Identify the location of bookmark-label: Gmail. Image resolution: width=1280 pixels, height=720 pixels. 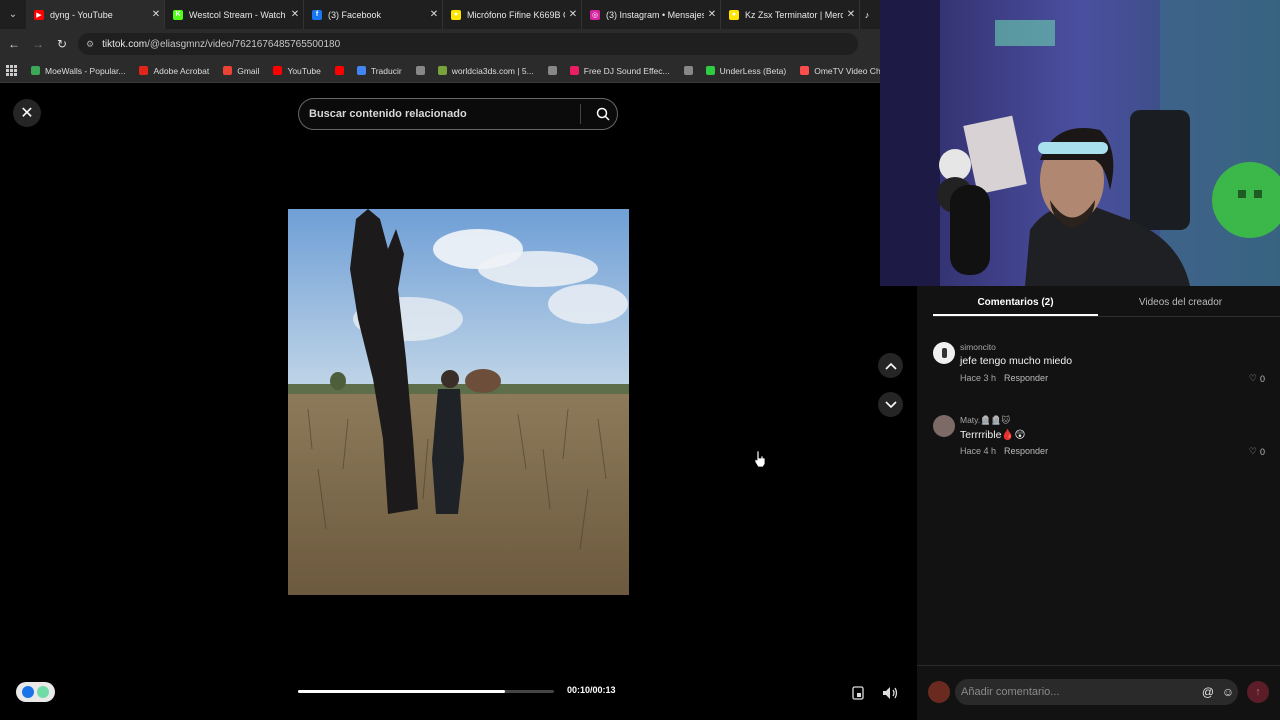
(248, 70).